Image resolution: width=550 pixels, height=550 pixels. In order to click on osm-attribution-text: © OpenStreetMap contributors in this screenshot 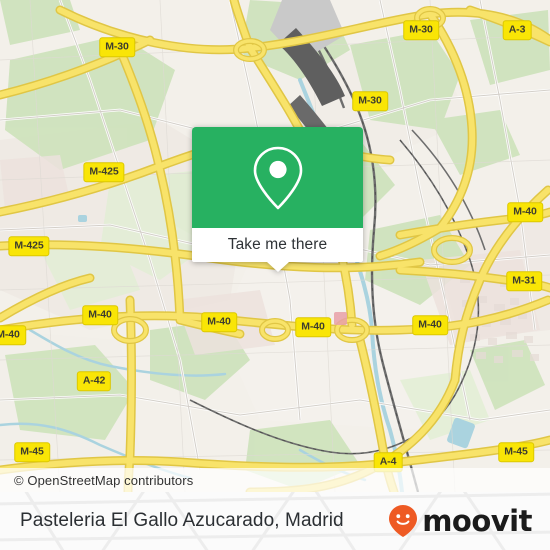, I will do `click(104, 480)`.